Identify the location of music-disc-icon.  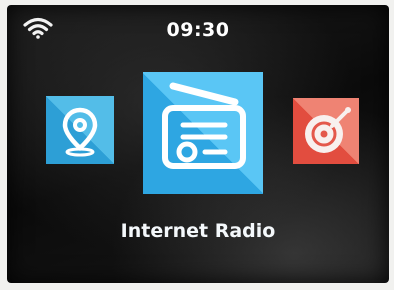
(328, 130).